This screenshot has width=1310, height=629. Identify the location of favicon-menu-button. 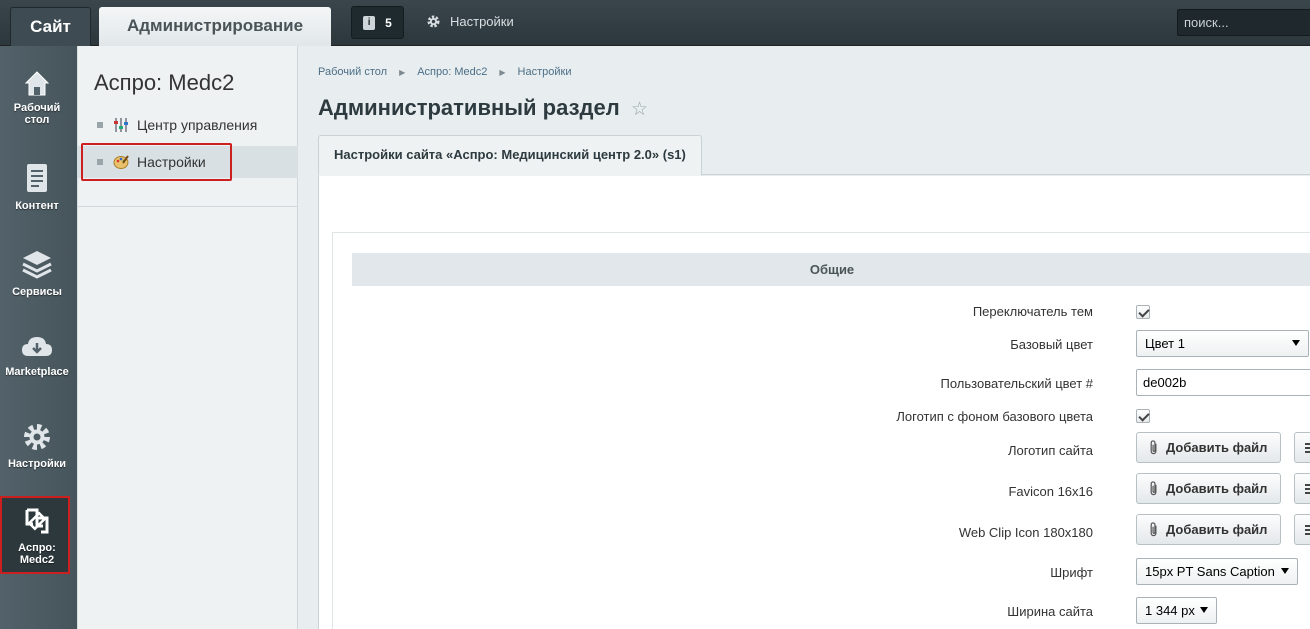
(1302, 488).